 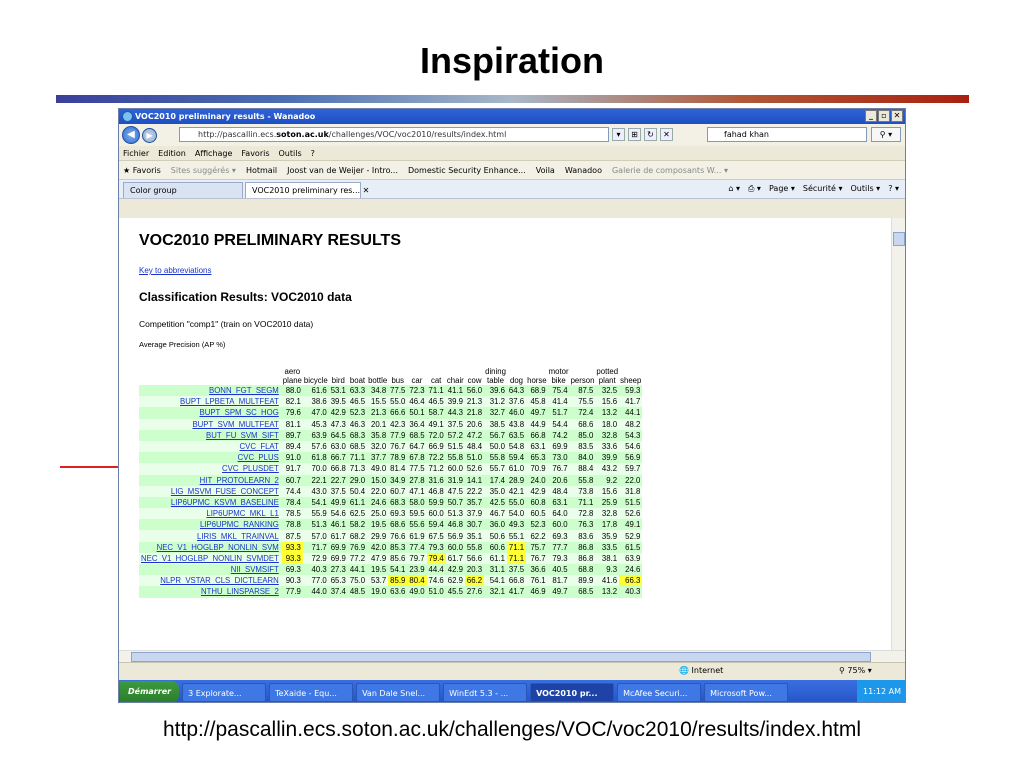 I want to click on method-link: BONN_FGT_SEGM, so click(x=210, y=391).